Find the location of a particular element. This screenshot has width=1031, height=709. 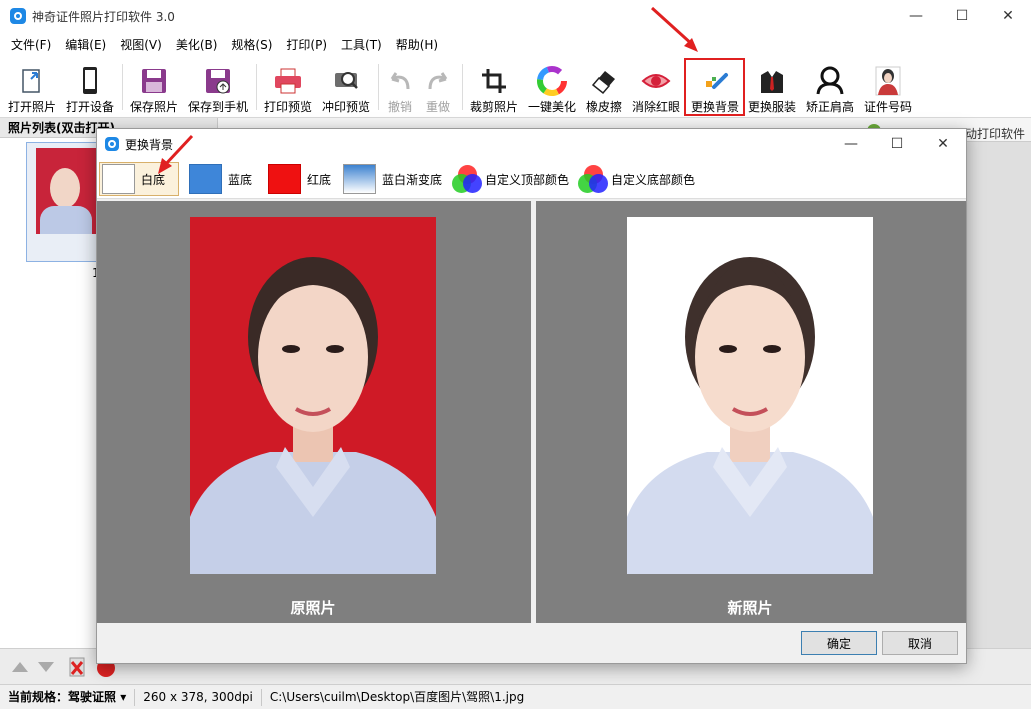

id-number-button: 证件号码 is located at coordinates (888, 87).